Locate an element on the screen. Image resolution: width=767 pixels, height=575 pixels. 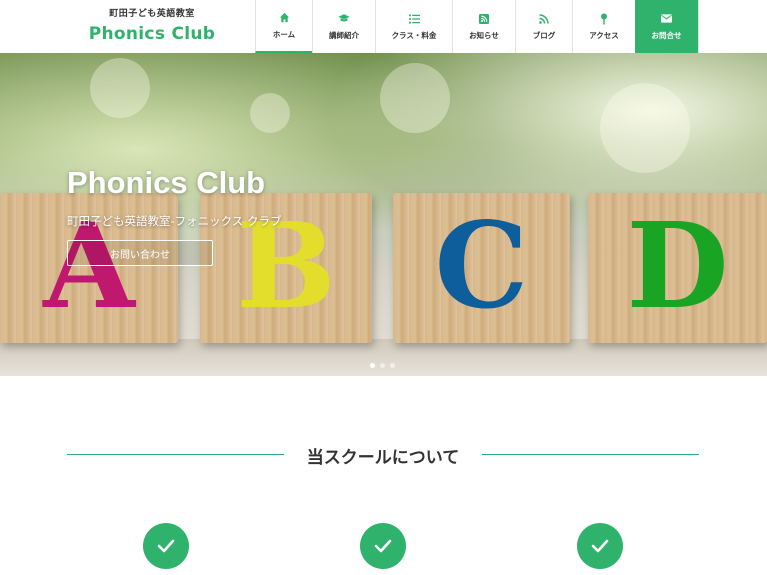
nav-label: アクセス is located at coordinates (604, 35).